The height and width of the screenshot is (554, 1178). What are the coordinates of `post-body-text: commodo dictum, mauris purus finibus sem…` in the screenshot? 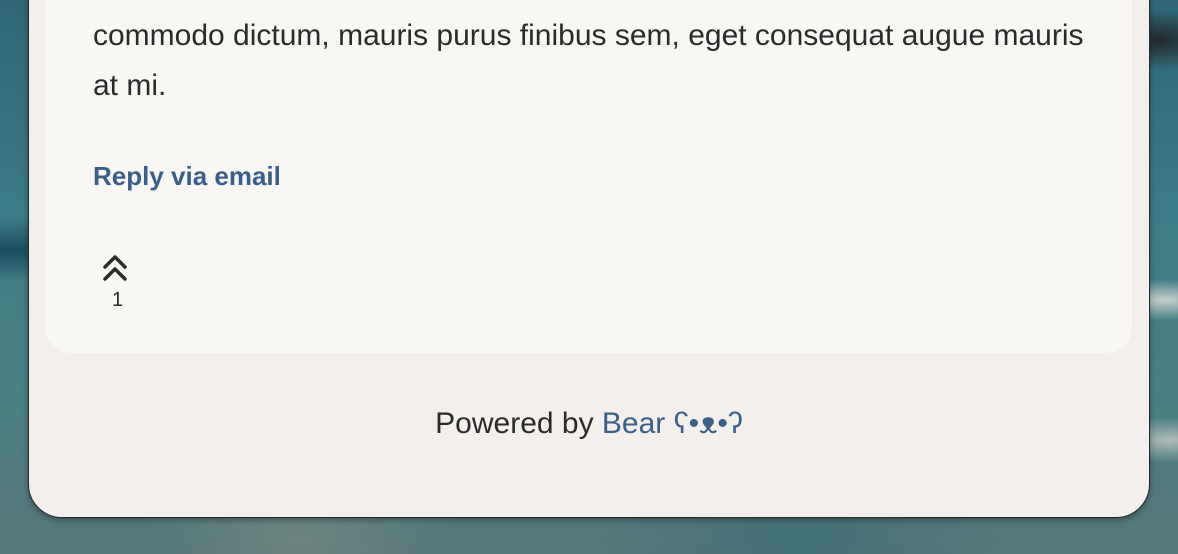 It's located at (588, 60).